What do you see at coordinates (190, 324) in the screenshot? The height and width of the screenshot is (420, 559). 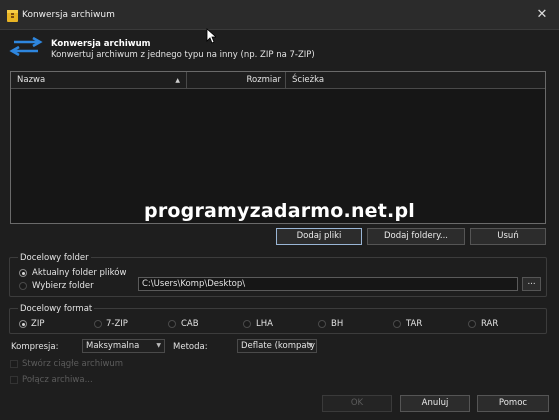 I see `format-label-cab: CAB` at bounding box center [190, 324].